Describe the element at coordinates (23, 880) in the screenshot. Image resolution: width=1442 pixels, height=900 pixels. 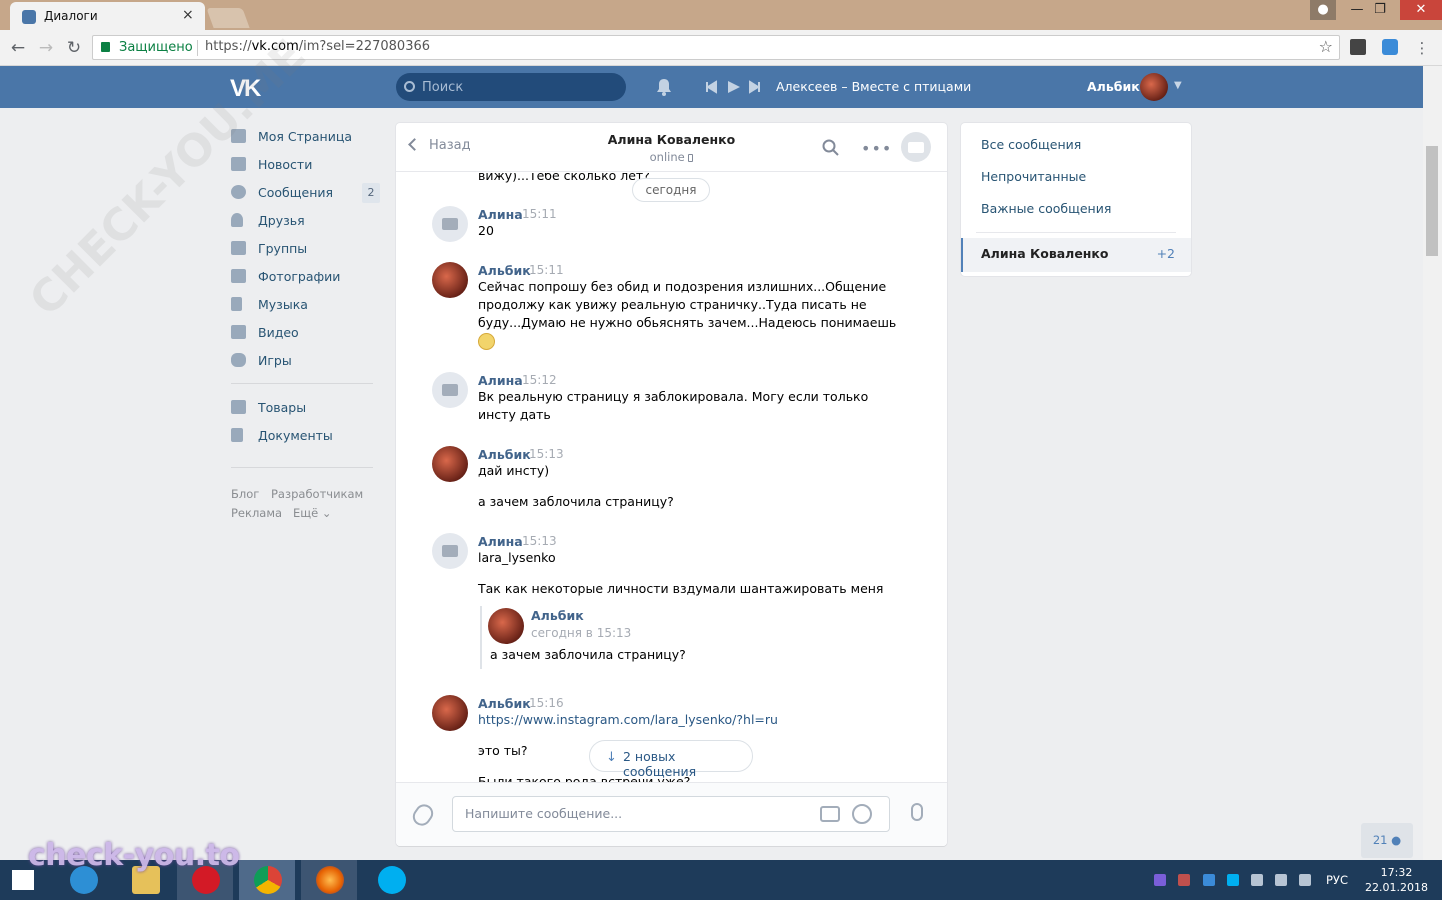
I see `windows-logo-icon` at that location.